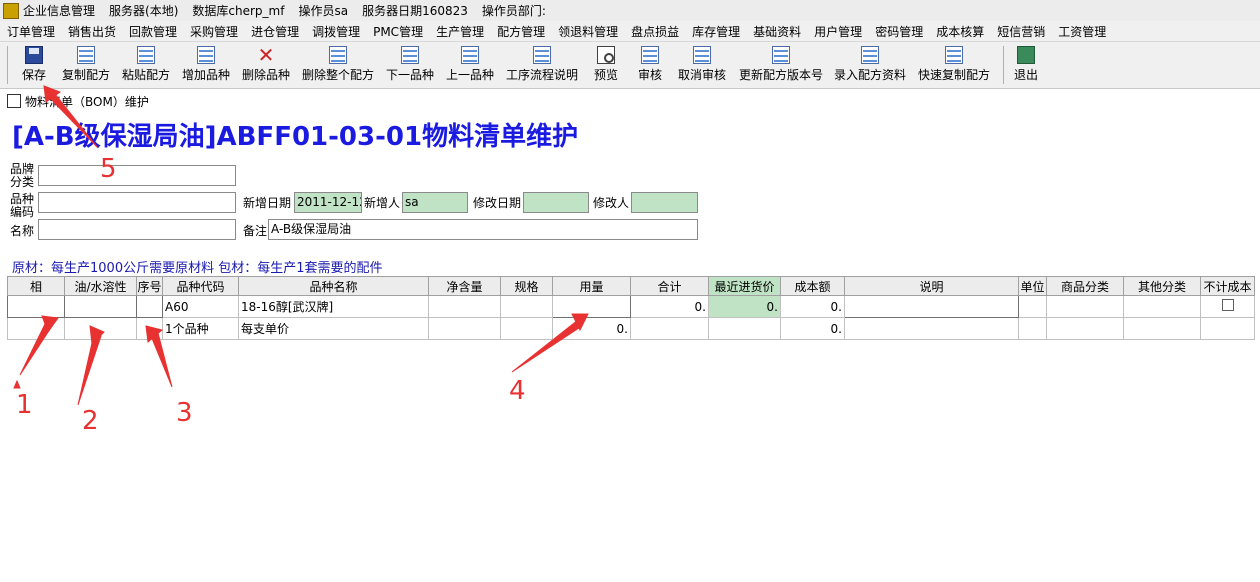  What do you see at coordinates (556, 202) in the screenshot?
I see `modify-date-field` at bounding box center [556, 202].